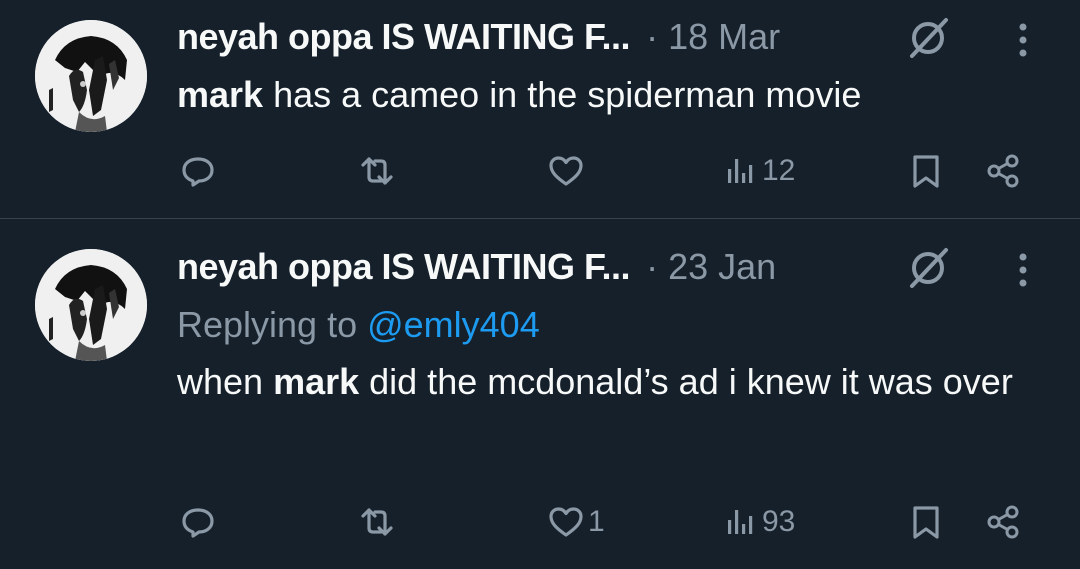 The height and width of the screenshot is (569, 1080). I want to click on views-button: 93, so click(757, 522).